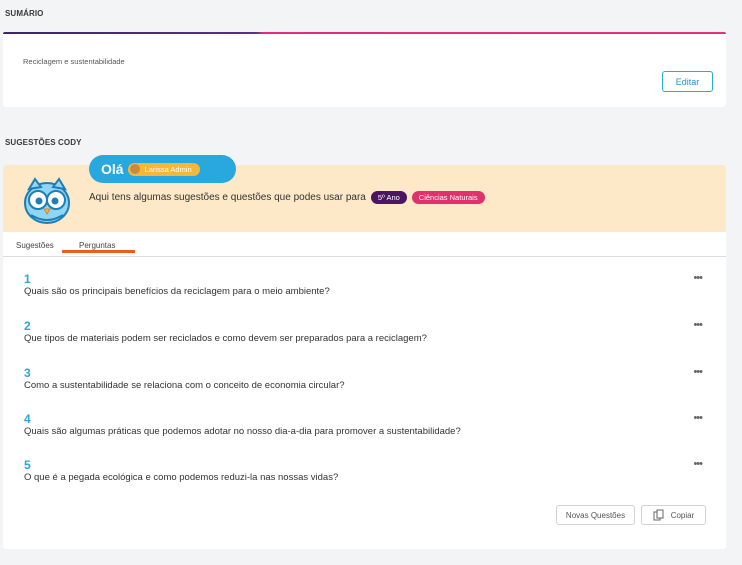 The height and width of the screenshot is (565, 742). What do you see at coordinates (27, 373) in the screenshot?
I see `question-number: 3` at bounding box center [27, 373].